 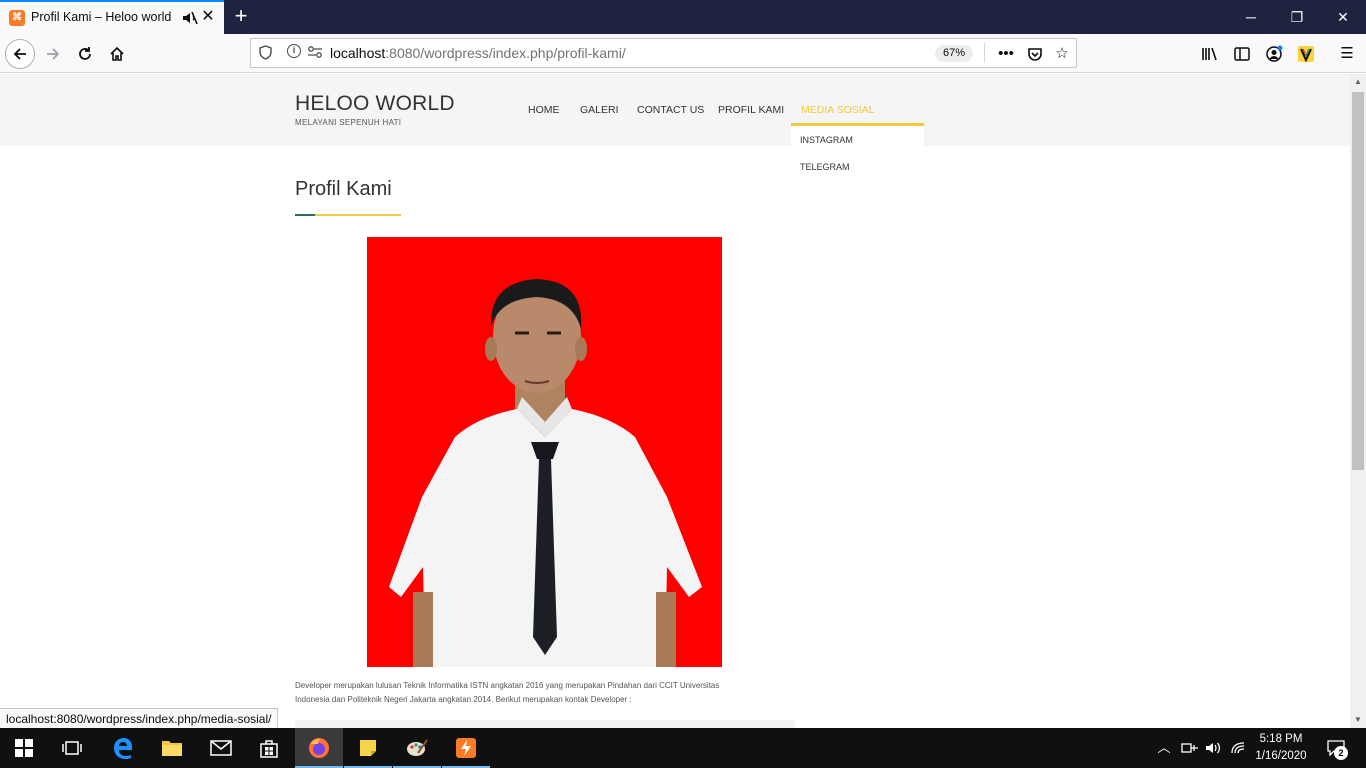 What do you see at coordinates (20, 54) in the screenshot?
I see `back-button` at bounding box center [20, 54].